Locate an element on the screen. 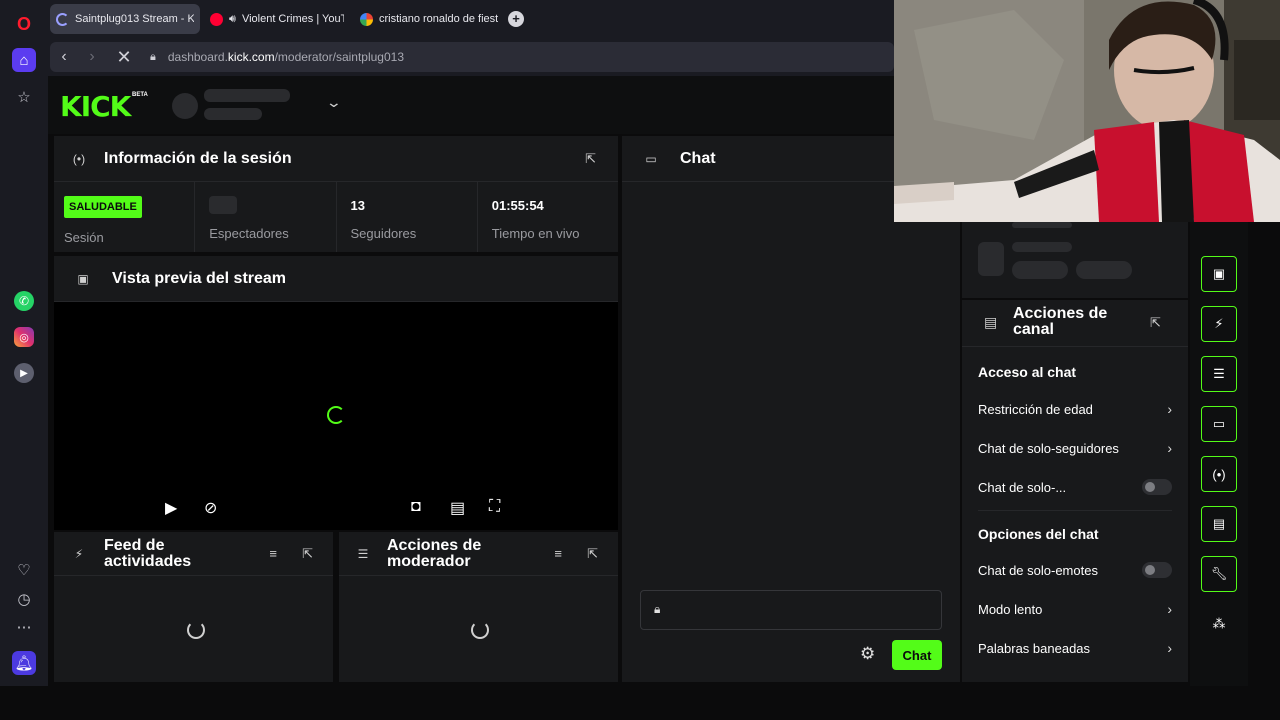 This screenshot has width=1280, height=720. browser-sidebar: O ⌂ ☆ ✆ ◎ ▶ ♡ ◷ ⋯ 🔔︎ is located at coordinates (24, 343).